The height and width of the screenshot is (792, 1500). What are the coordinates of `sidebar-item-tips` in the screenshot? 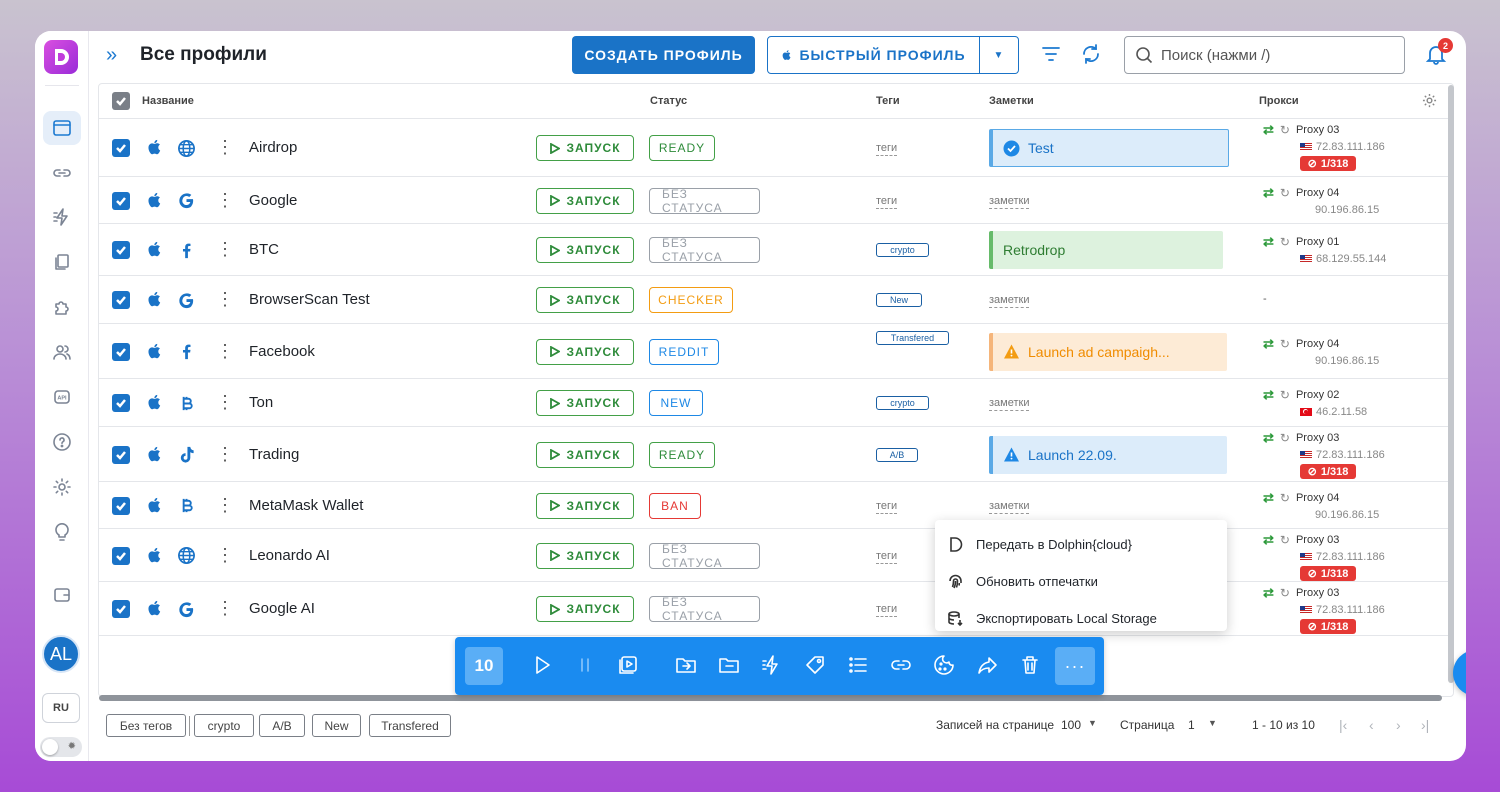 It's located at (62, 532).